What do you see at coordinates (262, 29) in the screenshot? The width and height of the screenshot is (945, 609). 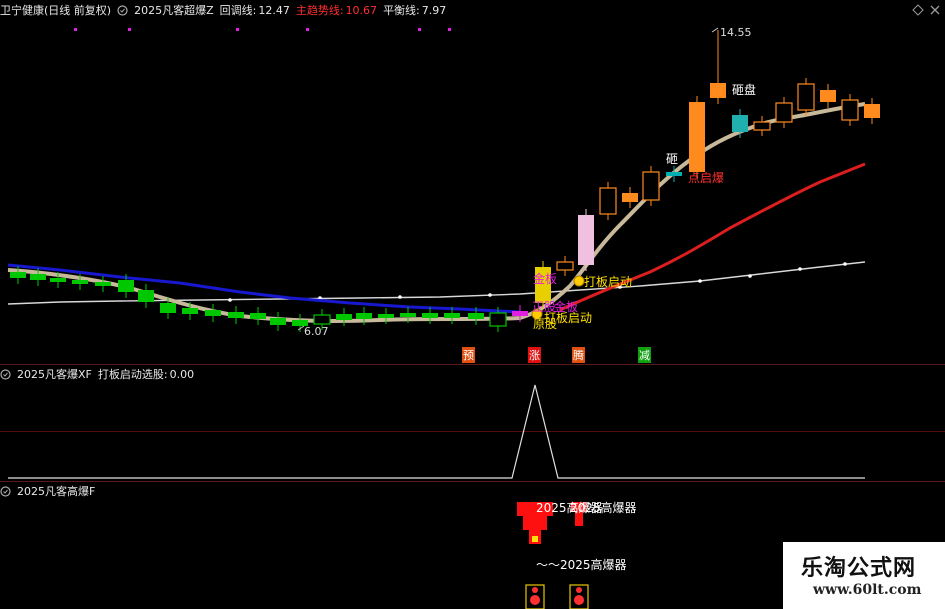 I see `top-signal-dots` at bounding box center [262, 29].